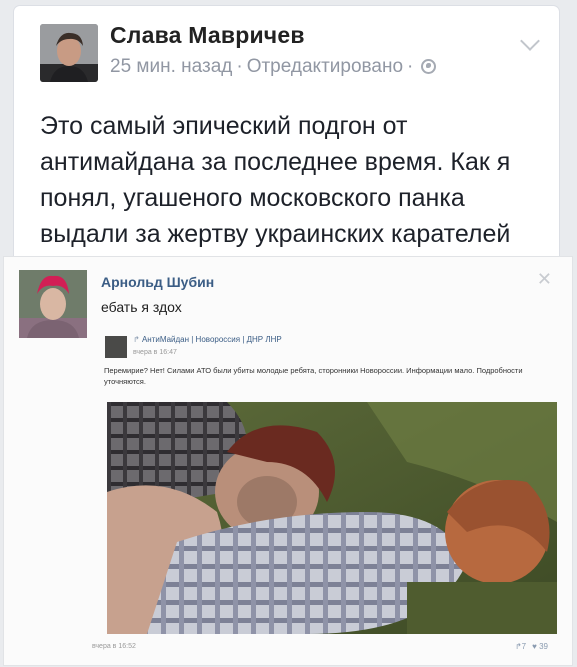 Image resolution: width=577 pixels, height=667 pixels. I want to click on repost-source-name: АнтиМайдан | Новороссия | ДНР ЛНР, so click(212, 339).